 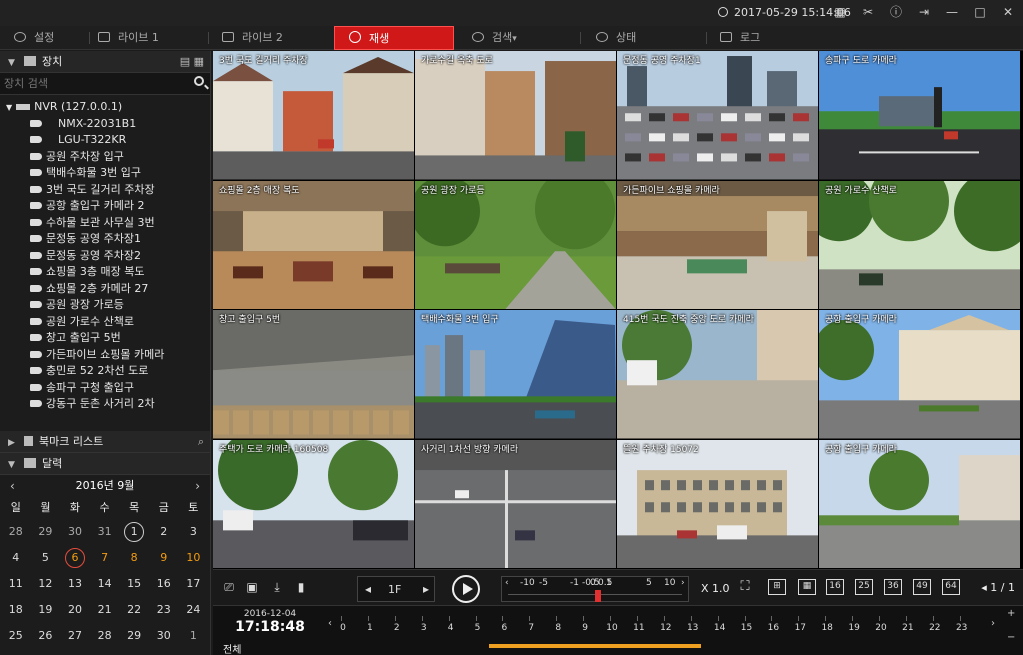 I want to click on next-frame-button: ▸, so click(x=426, y=589).